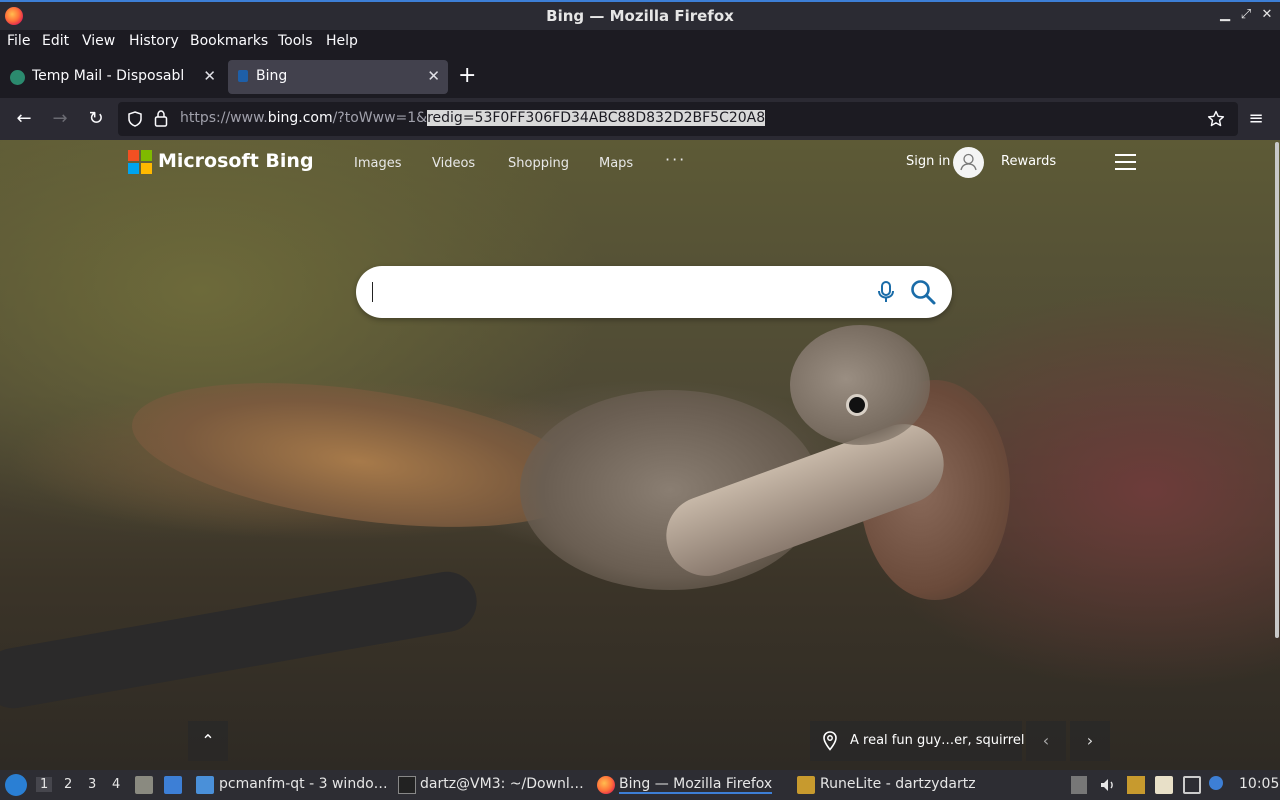  What do you see at coordinates (1216, 119) in the screenshot?
I see `bookmark-star-icon` at bounding box center [1216, 119].